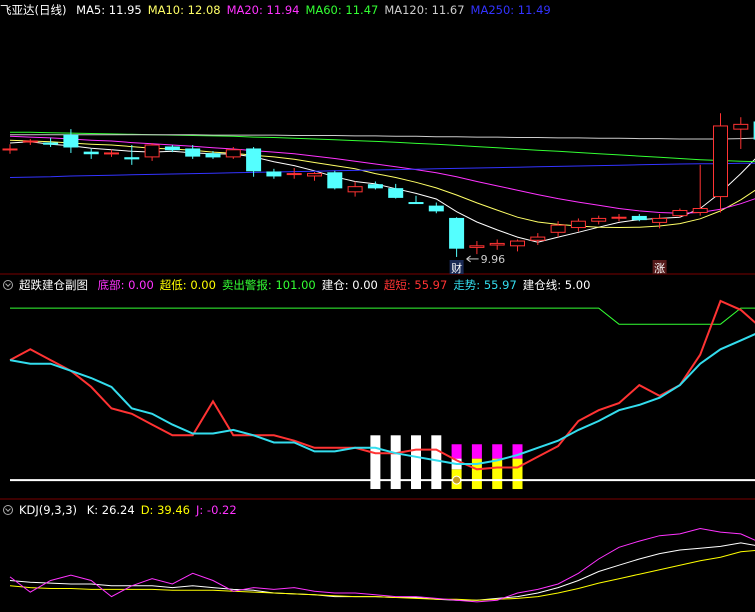  What do you see at coordinates (48, 510) in the screenshot?
I see `kdj-title: KDJ(9,3,3)` at bounding box center [48, 510].